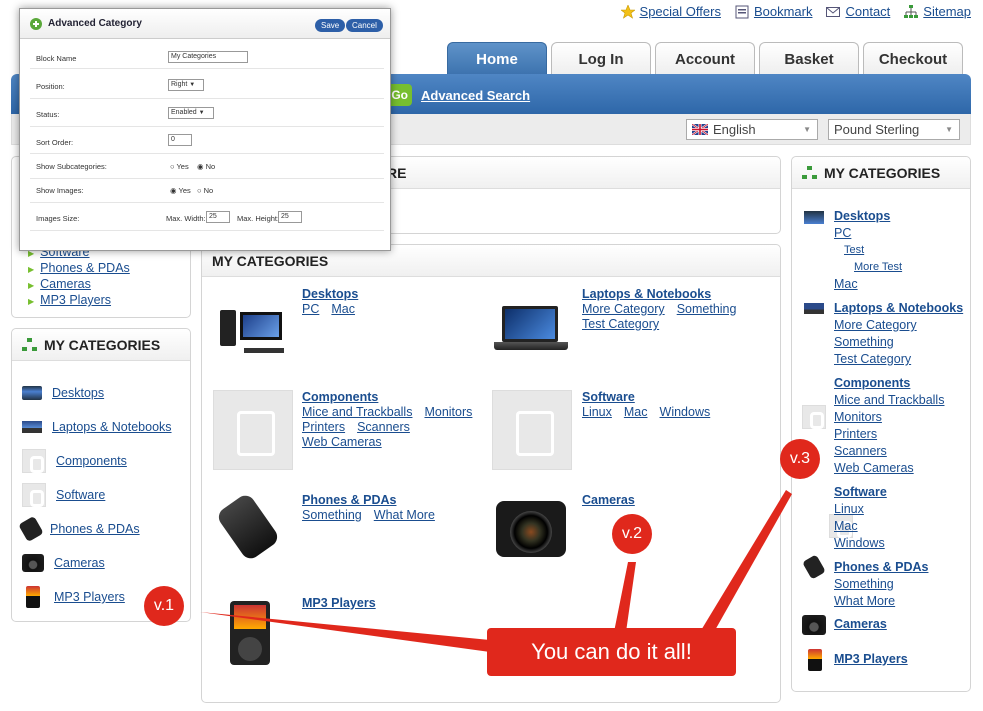 The image size is (983, 711). I want to click on annotation-v1: v.1, so click(164, 606).